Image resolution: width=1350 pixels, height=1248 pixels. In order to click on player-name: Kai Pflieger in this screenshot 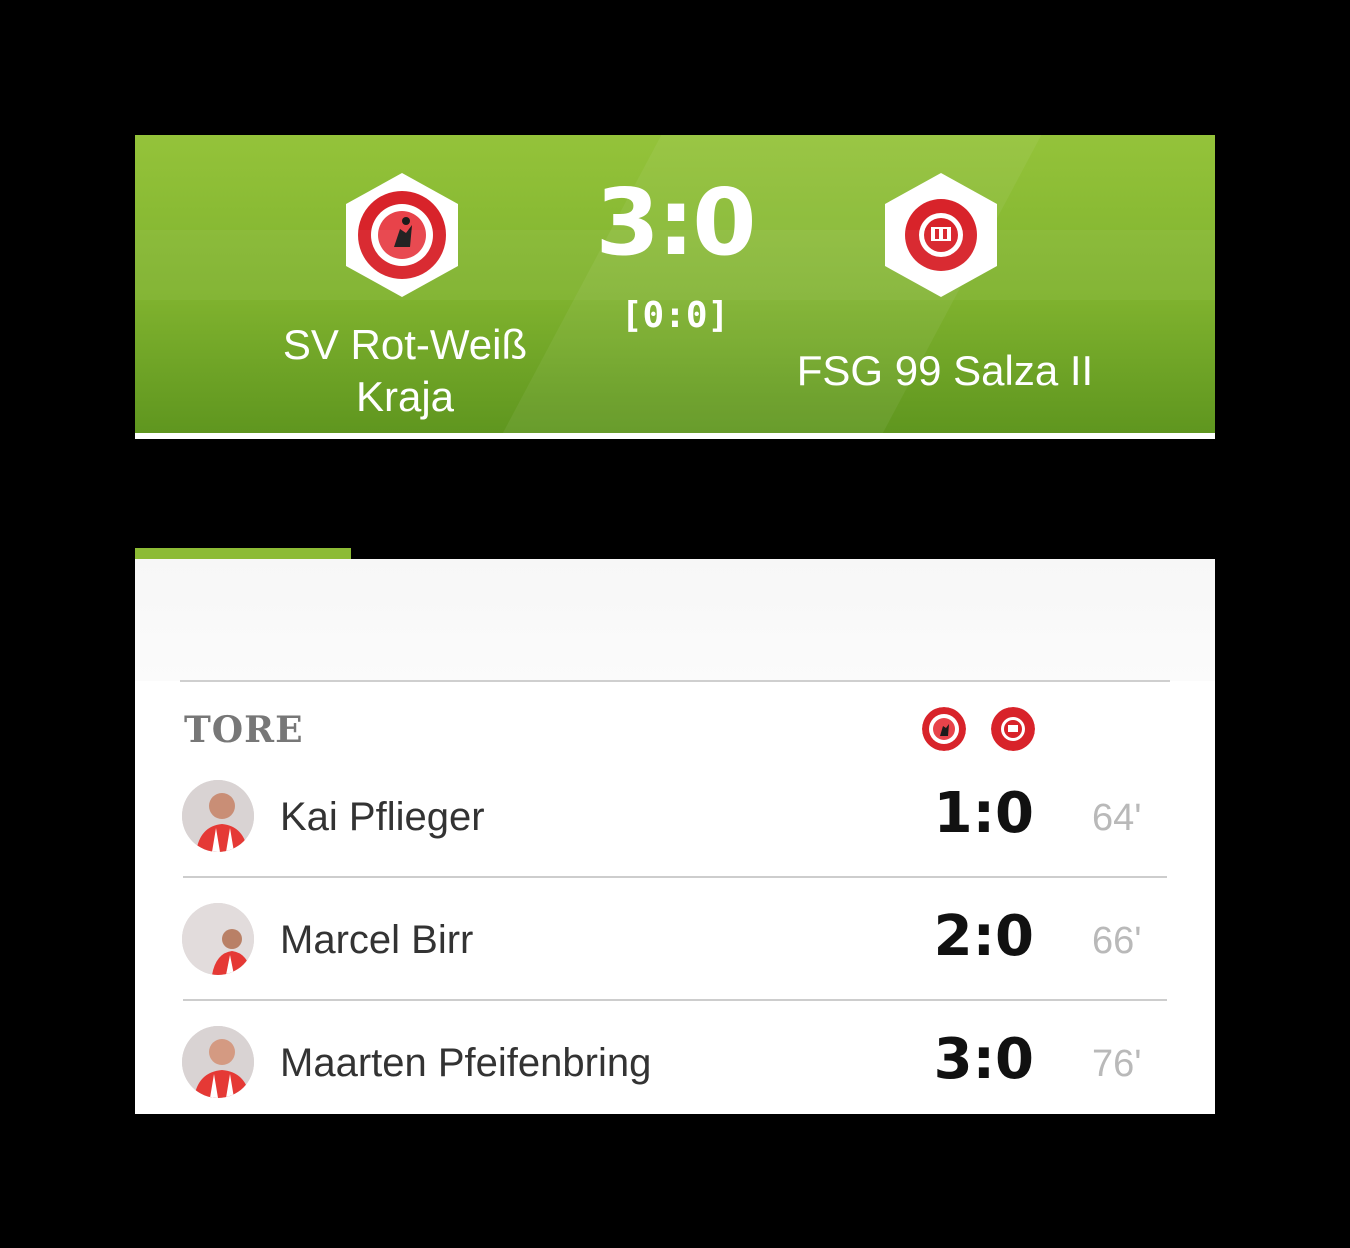, I will do `click(382, 817)`.